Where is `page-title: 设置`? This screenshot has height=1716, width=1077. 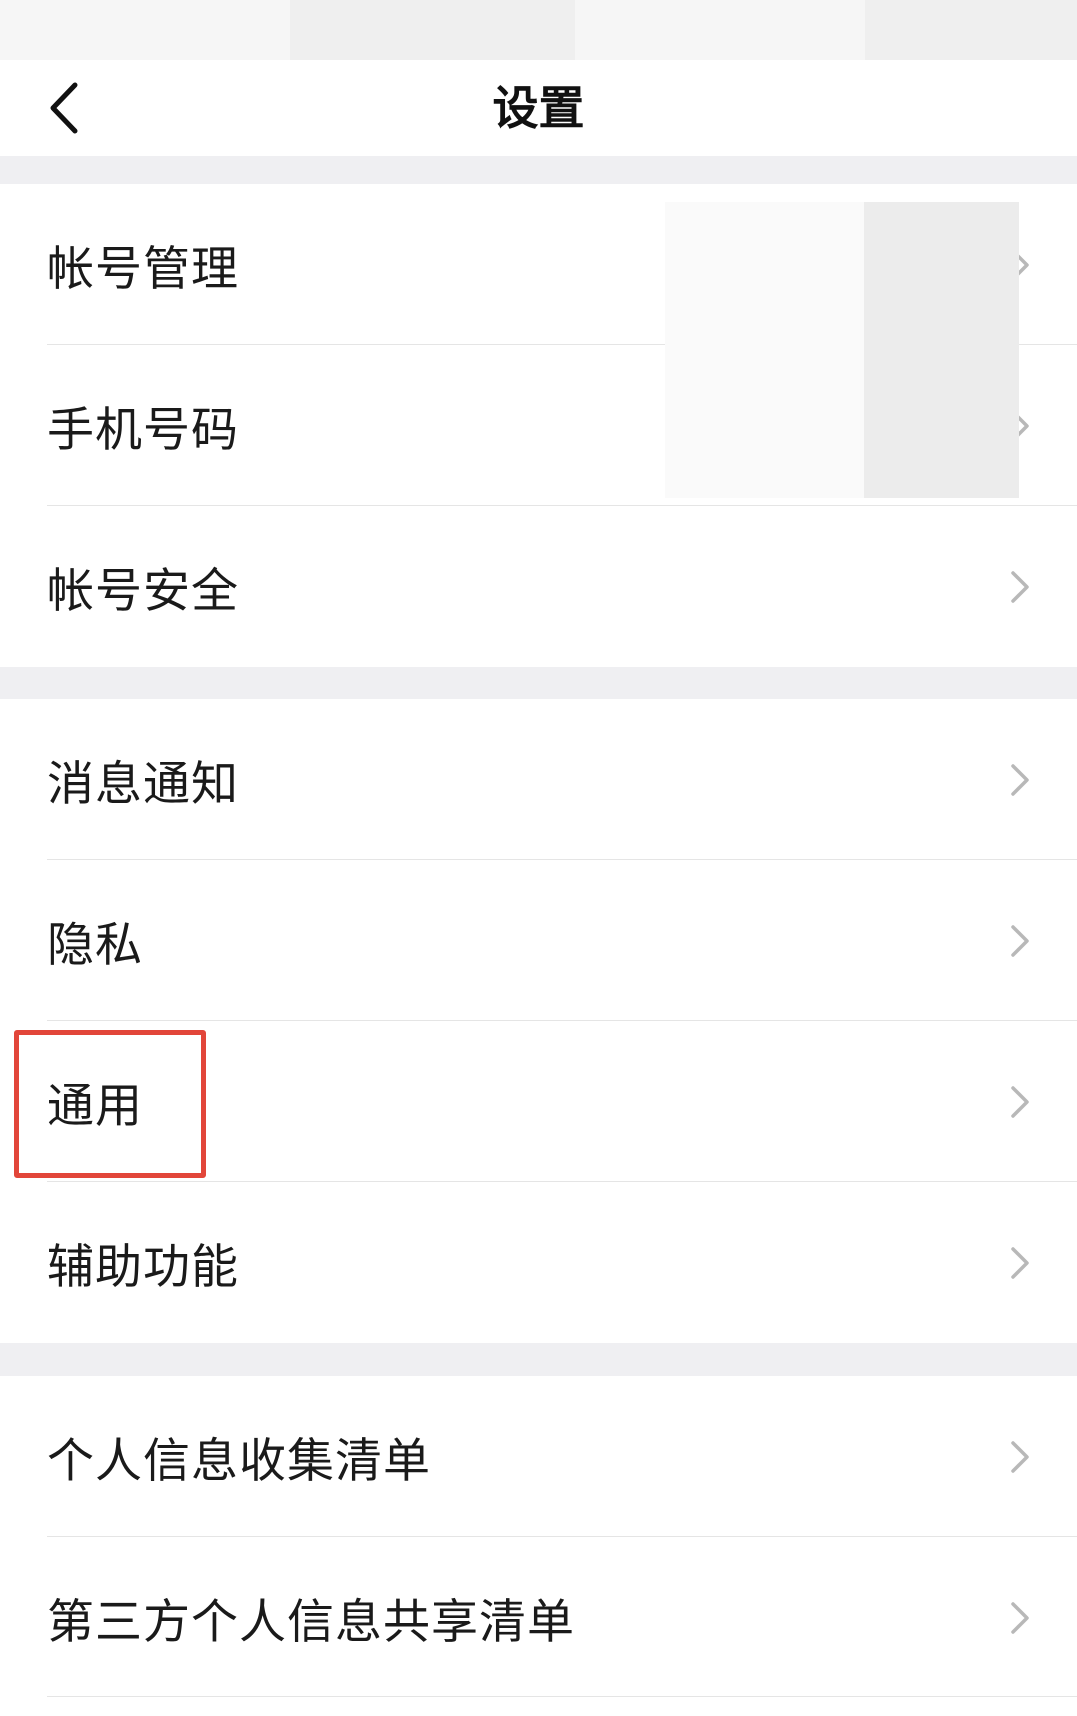 page-title: 设置 is located at coordinates (538, 108).